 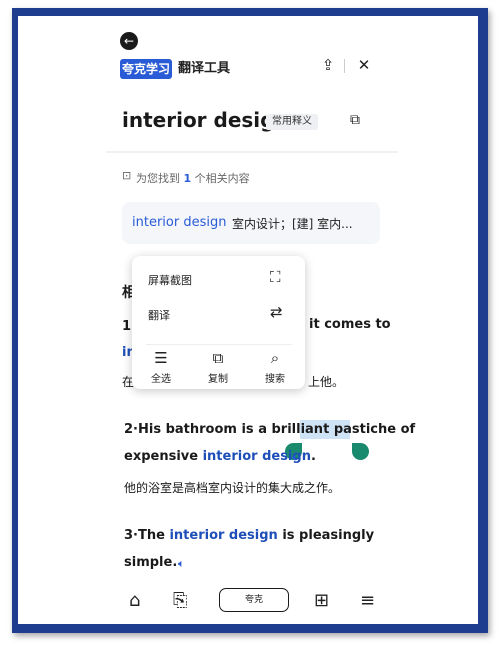 I want to click on menu-divider, so click(x=219, y=344).